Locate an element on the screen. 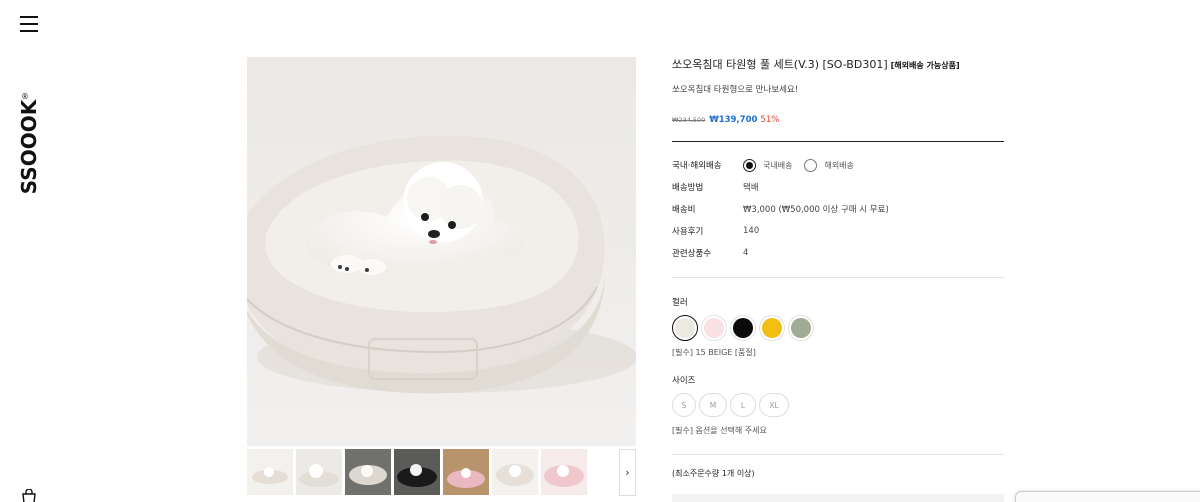 The width and height of the screenshot is (1200, 502). quantity-bar is located at coordinates (838, 498).